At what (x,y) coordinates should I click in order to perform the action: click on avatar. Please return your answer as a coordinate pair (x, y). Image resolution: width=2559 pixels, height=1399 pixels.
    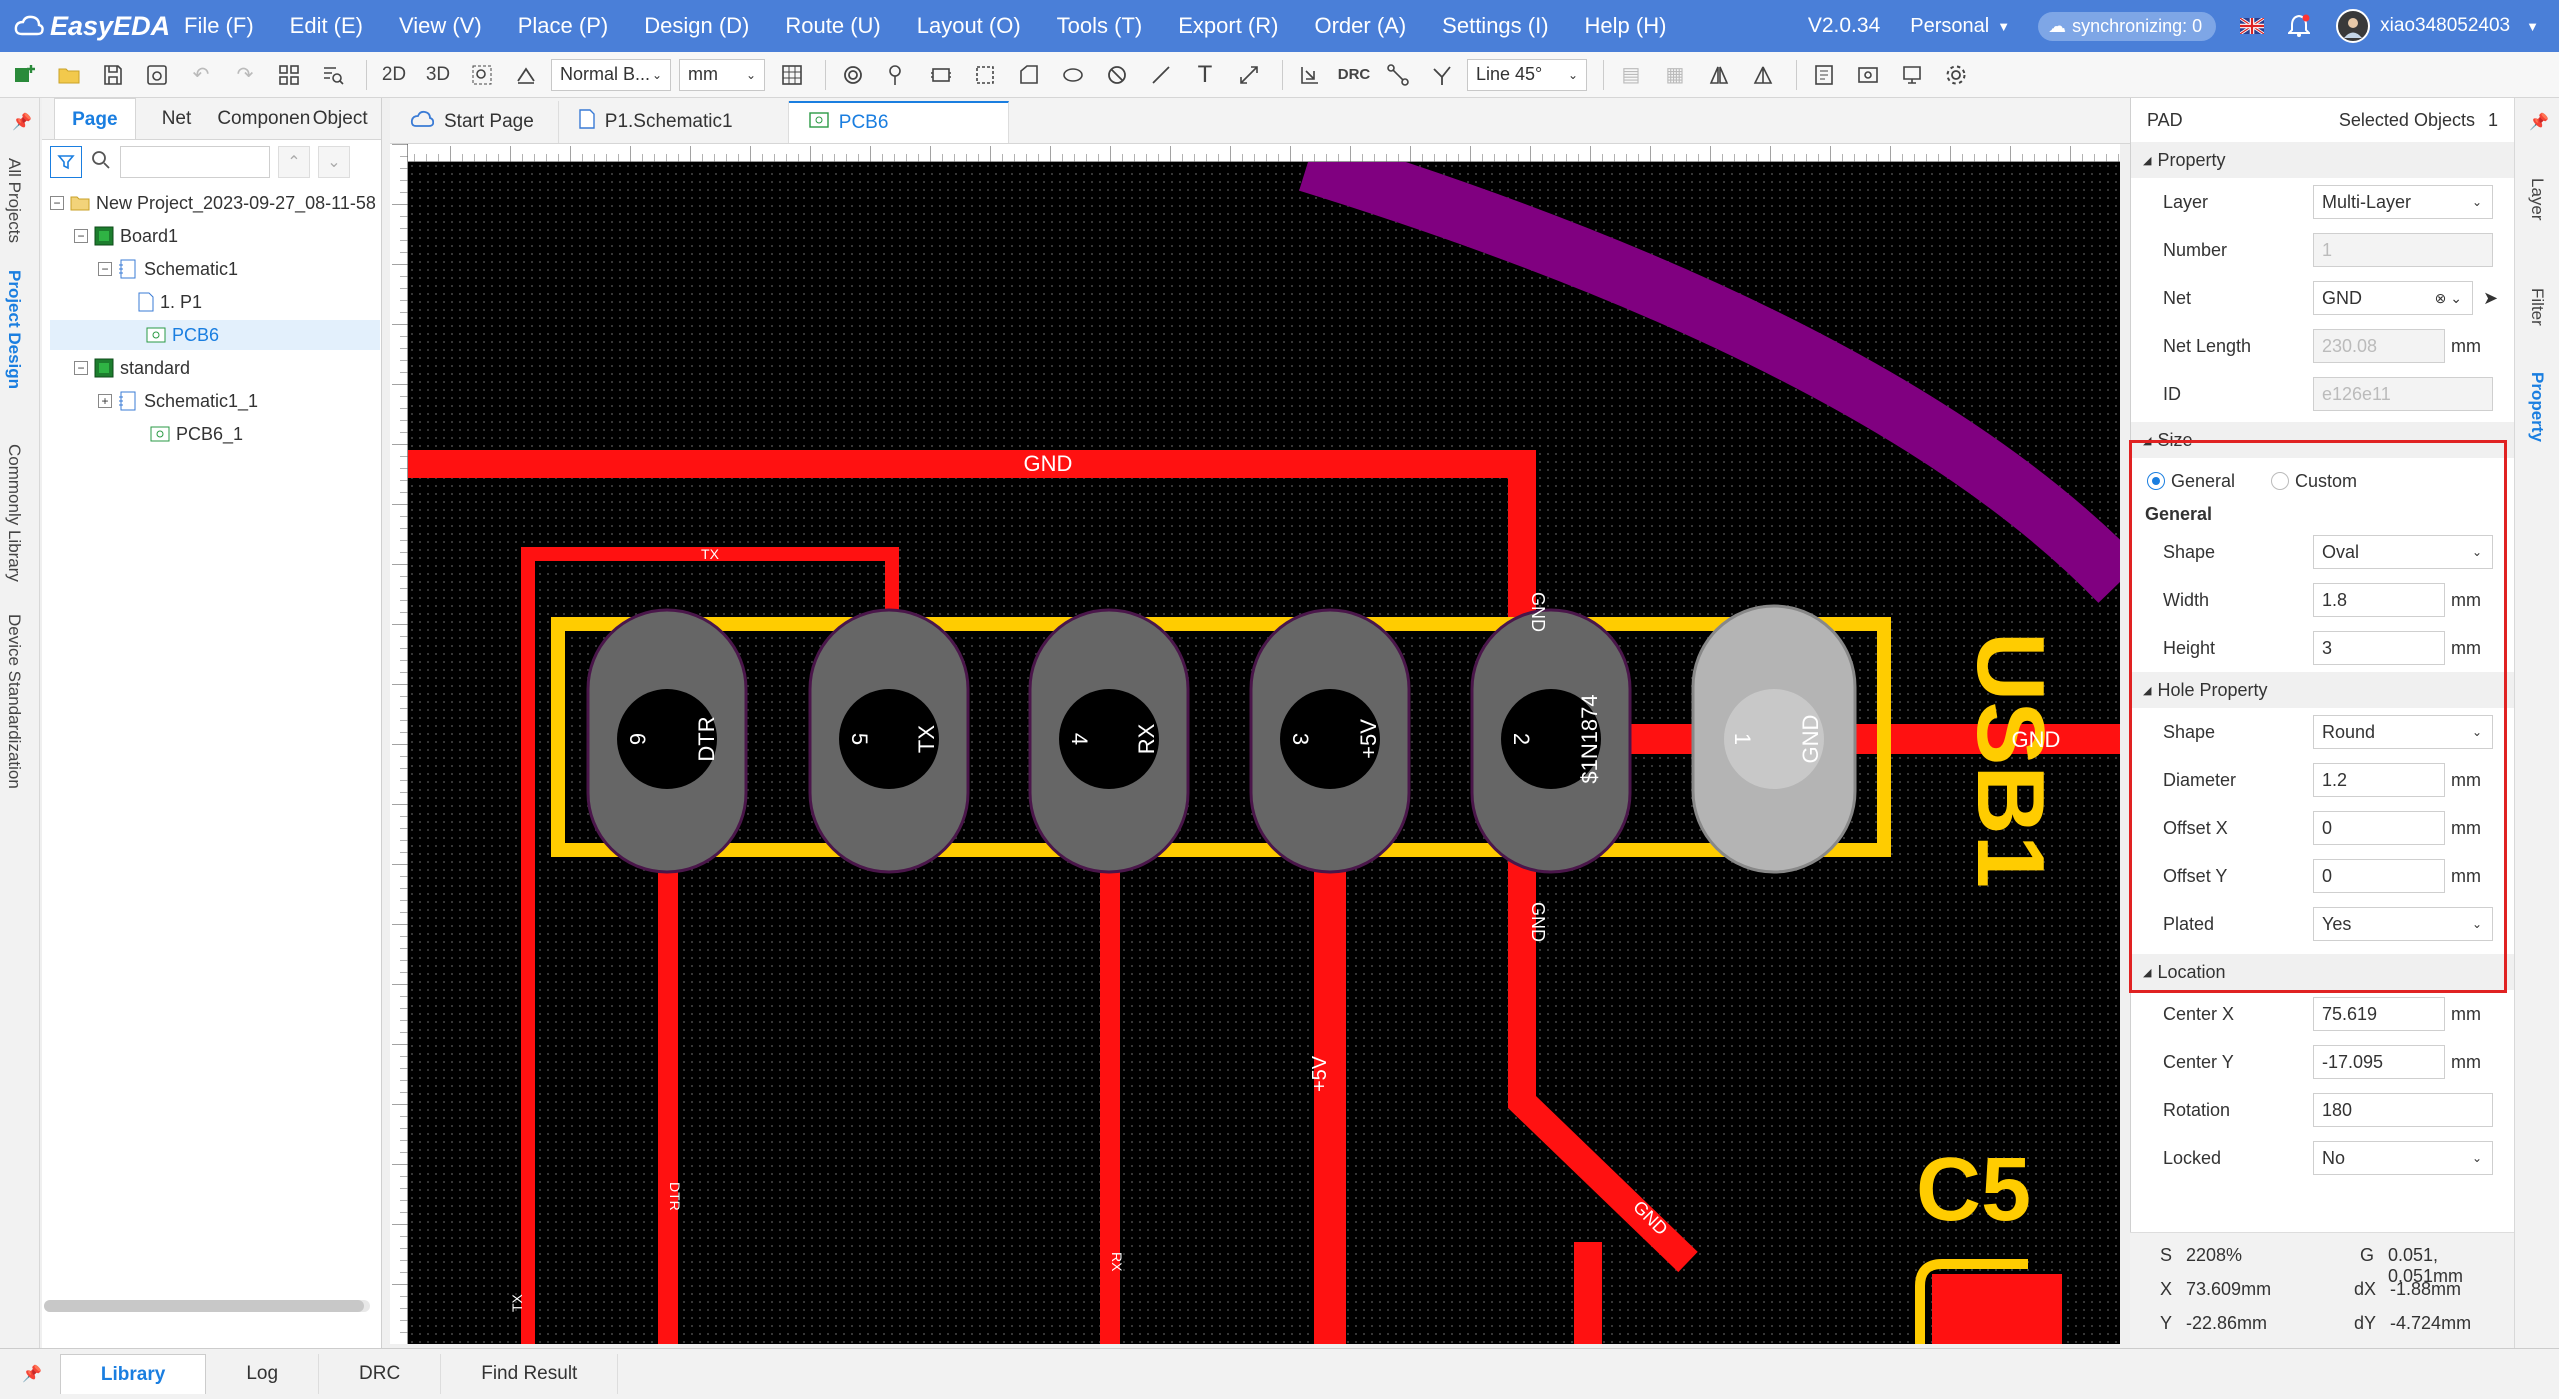
    Looking at the image, I should click on (2353, 26).